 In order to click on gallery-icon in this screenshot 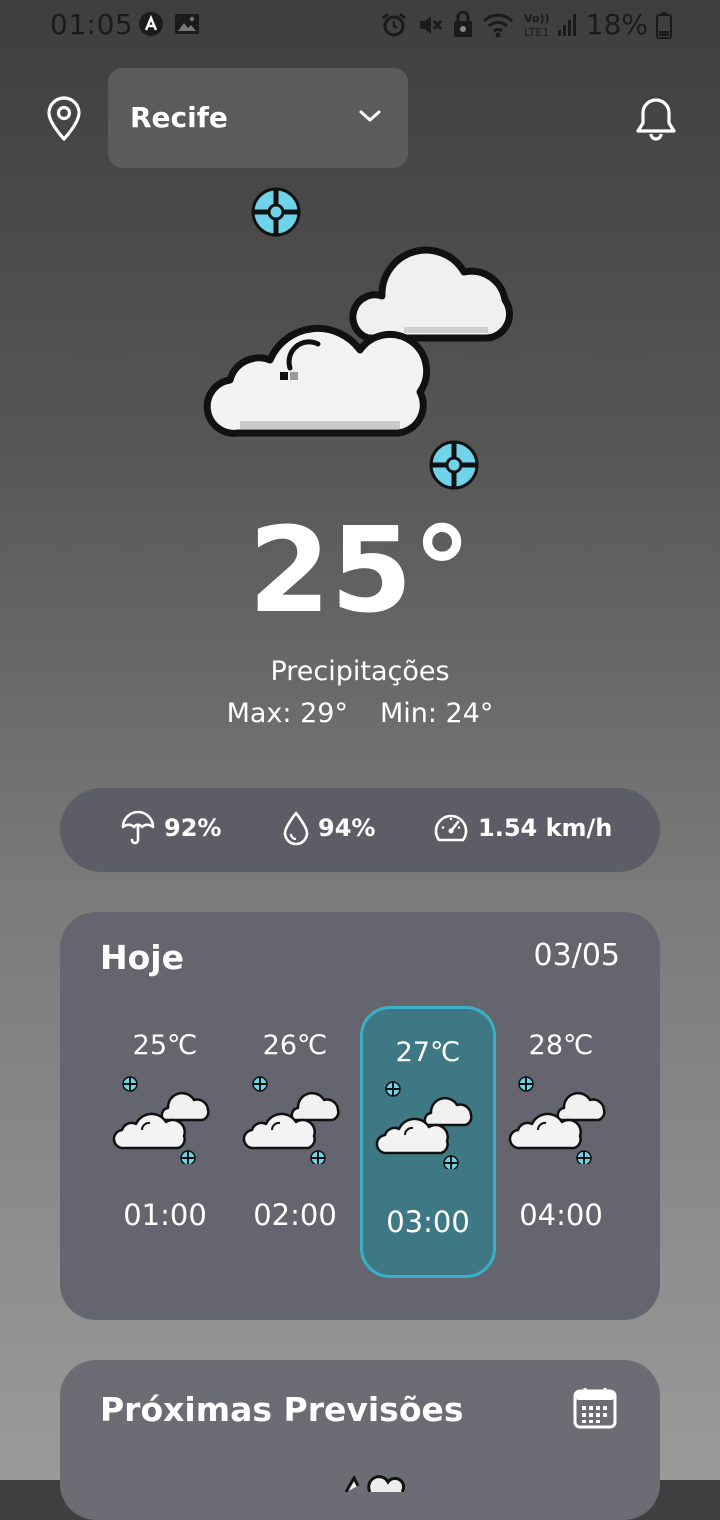, I will do `click(187, 24)`.